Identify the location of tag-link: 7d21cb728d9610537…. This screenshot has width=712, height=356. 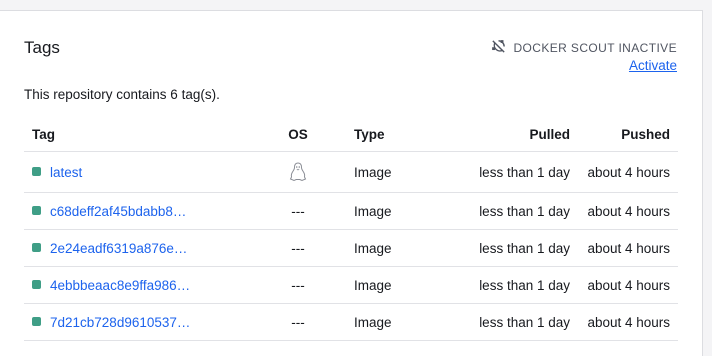
(120, 322).